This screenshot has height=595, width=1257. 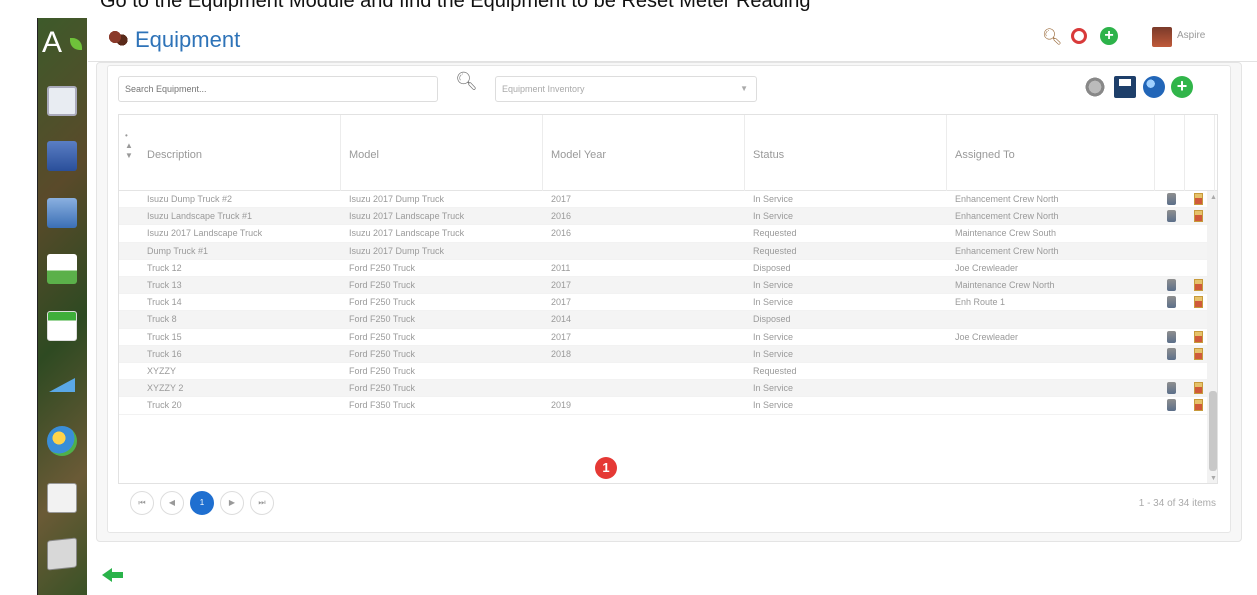 What do you see at coordinates (1051, 153) in the screenshot?
I see `column-header-assigned-to: Assigned To` at bounding box center [1051, 153].